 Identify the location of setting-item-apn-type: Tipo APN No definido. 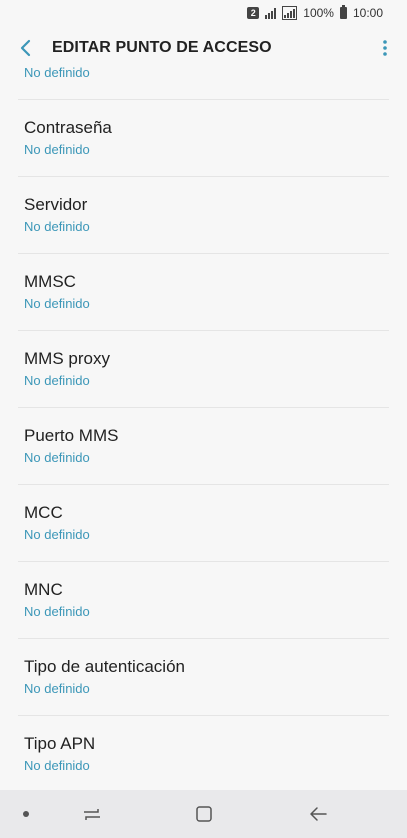
(203, 752).